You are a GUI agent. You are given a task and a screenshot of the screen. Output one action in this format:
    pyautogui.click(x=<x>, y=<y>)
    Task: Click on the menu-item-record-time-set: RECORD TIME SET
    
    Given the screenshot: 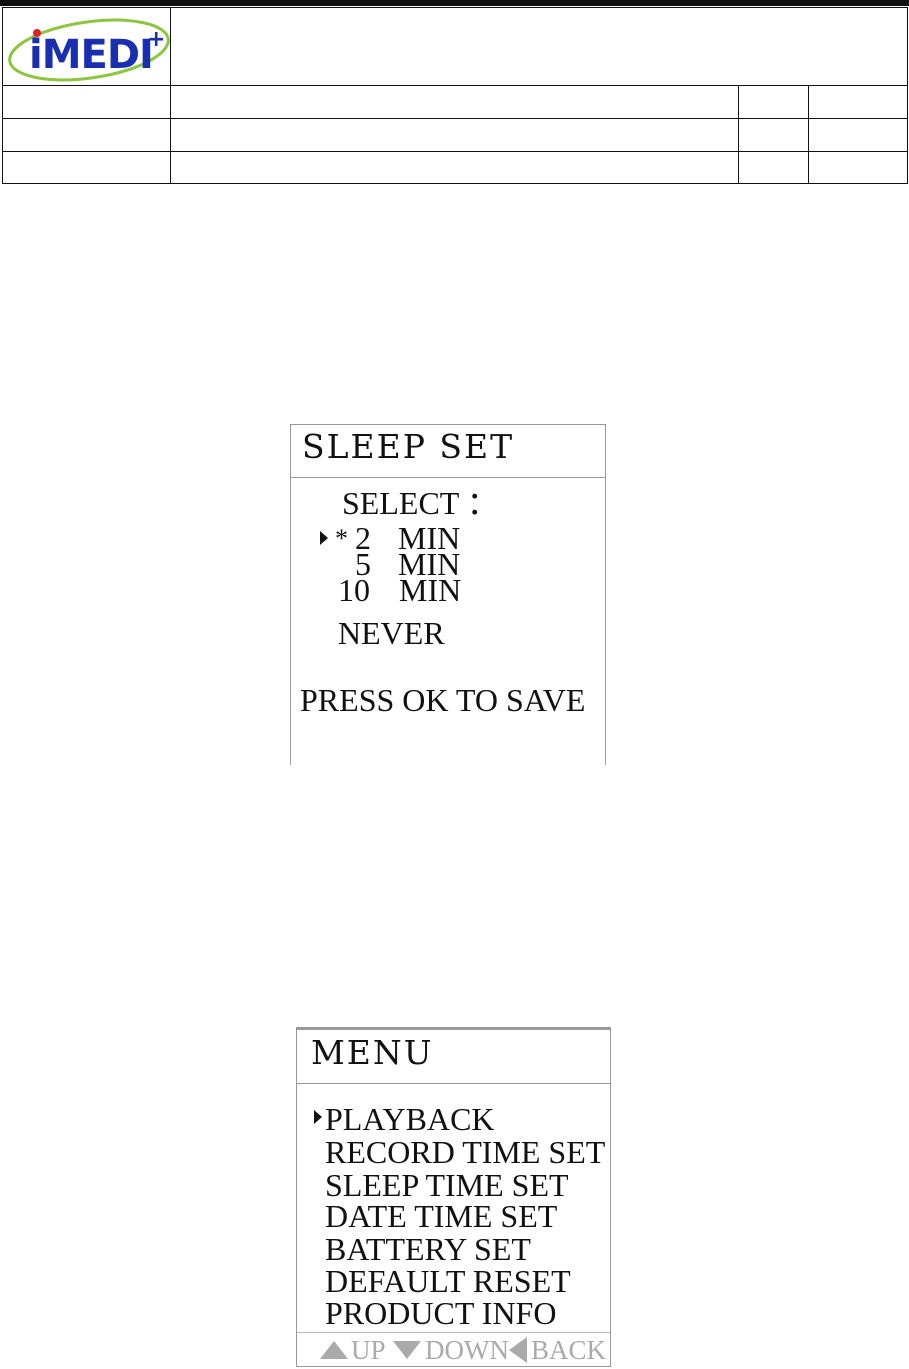 What is the action you would take?
    pyautogui.click(x=465, y=1152)
    